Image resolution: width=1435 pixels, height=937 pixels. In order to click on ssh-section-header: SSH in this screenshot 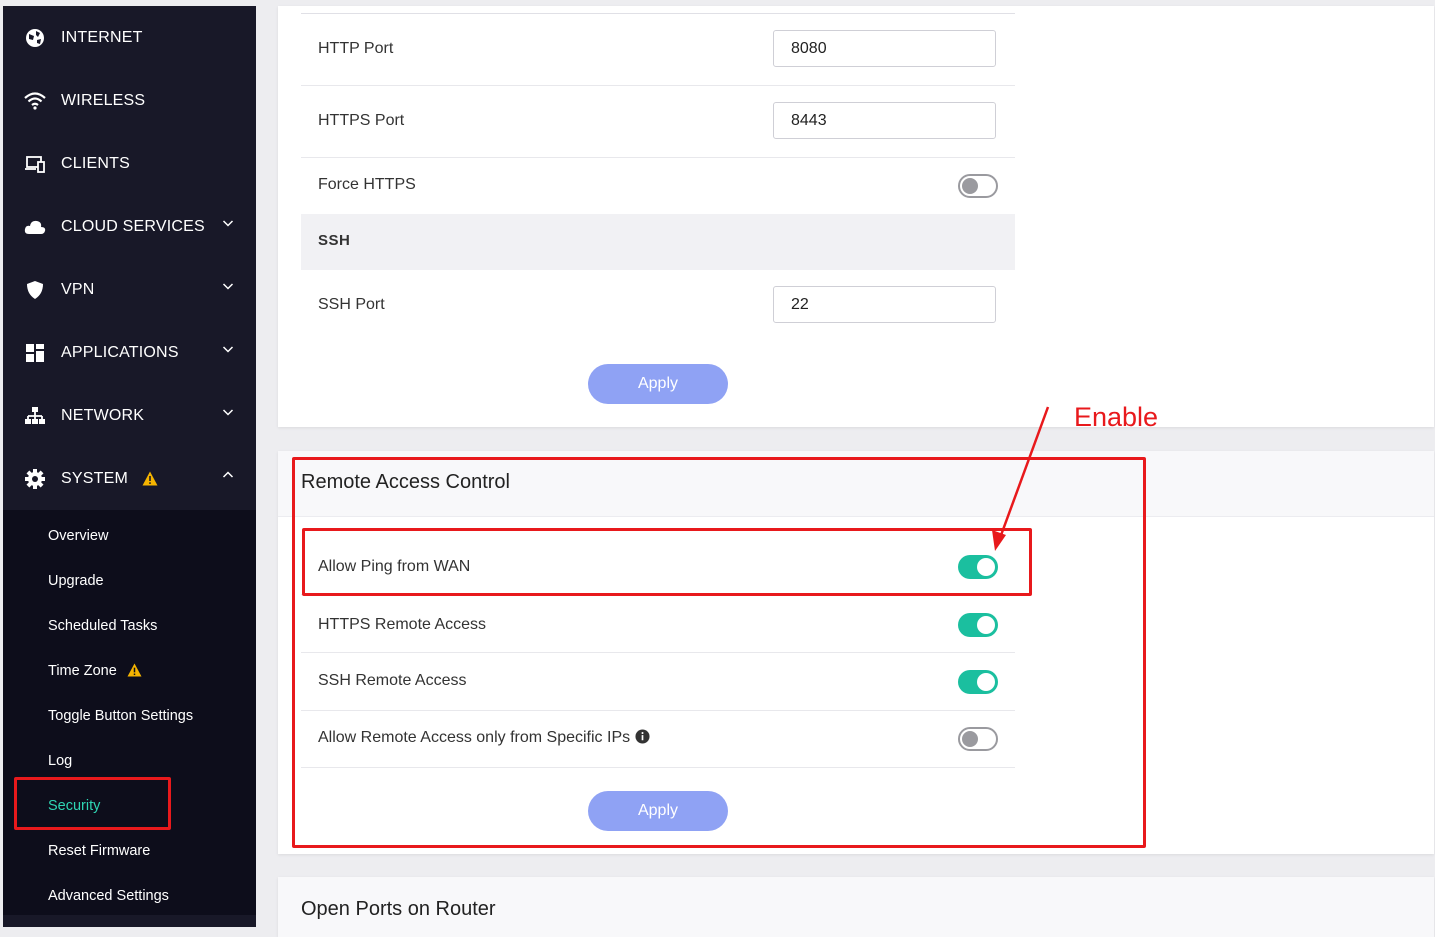, I will do `click(658, 242)`.